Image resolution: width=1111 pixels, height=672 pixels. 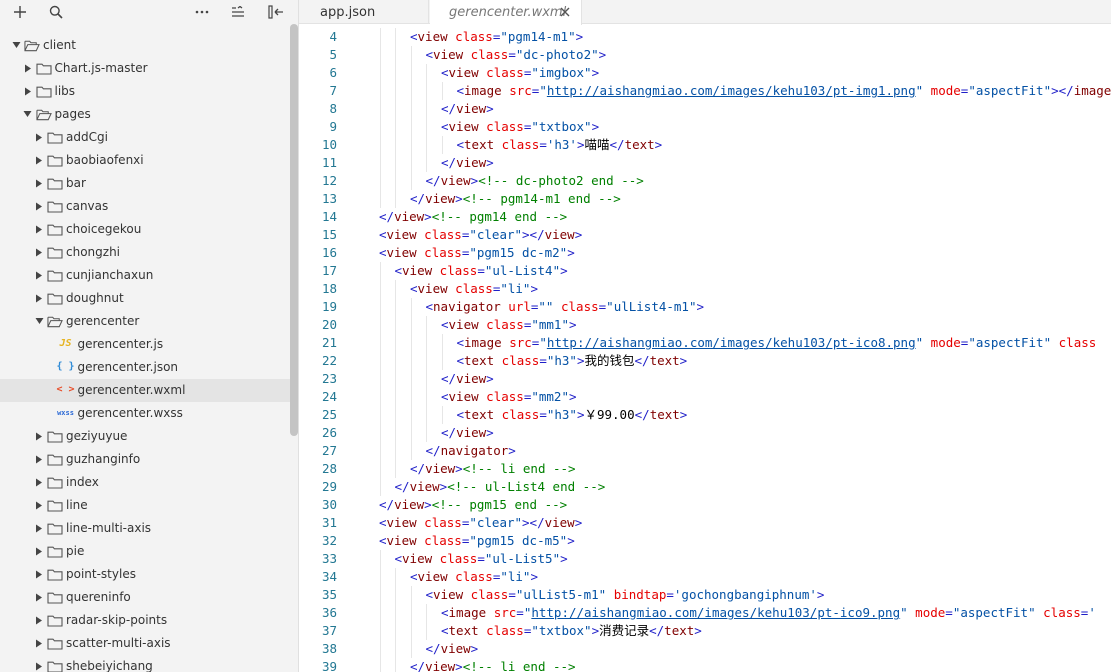 I want to click on tree-folder: index, so click(x=145, y=482).